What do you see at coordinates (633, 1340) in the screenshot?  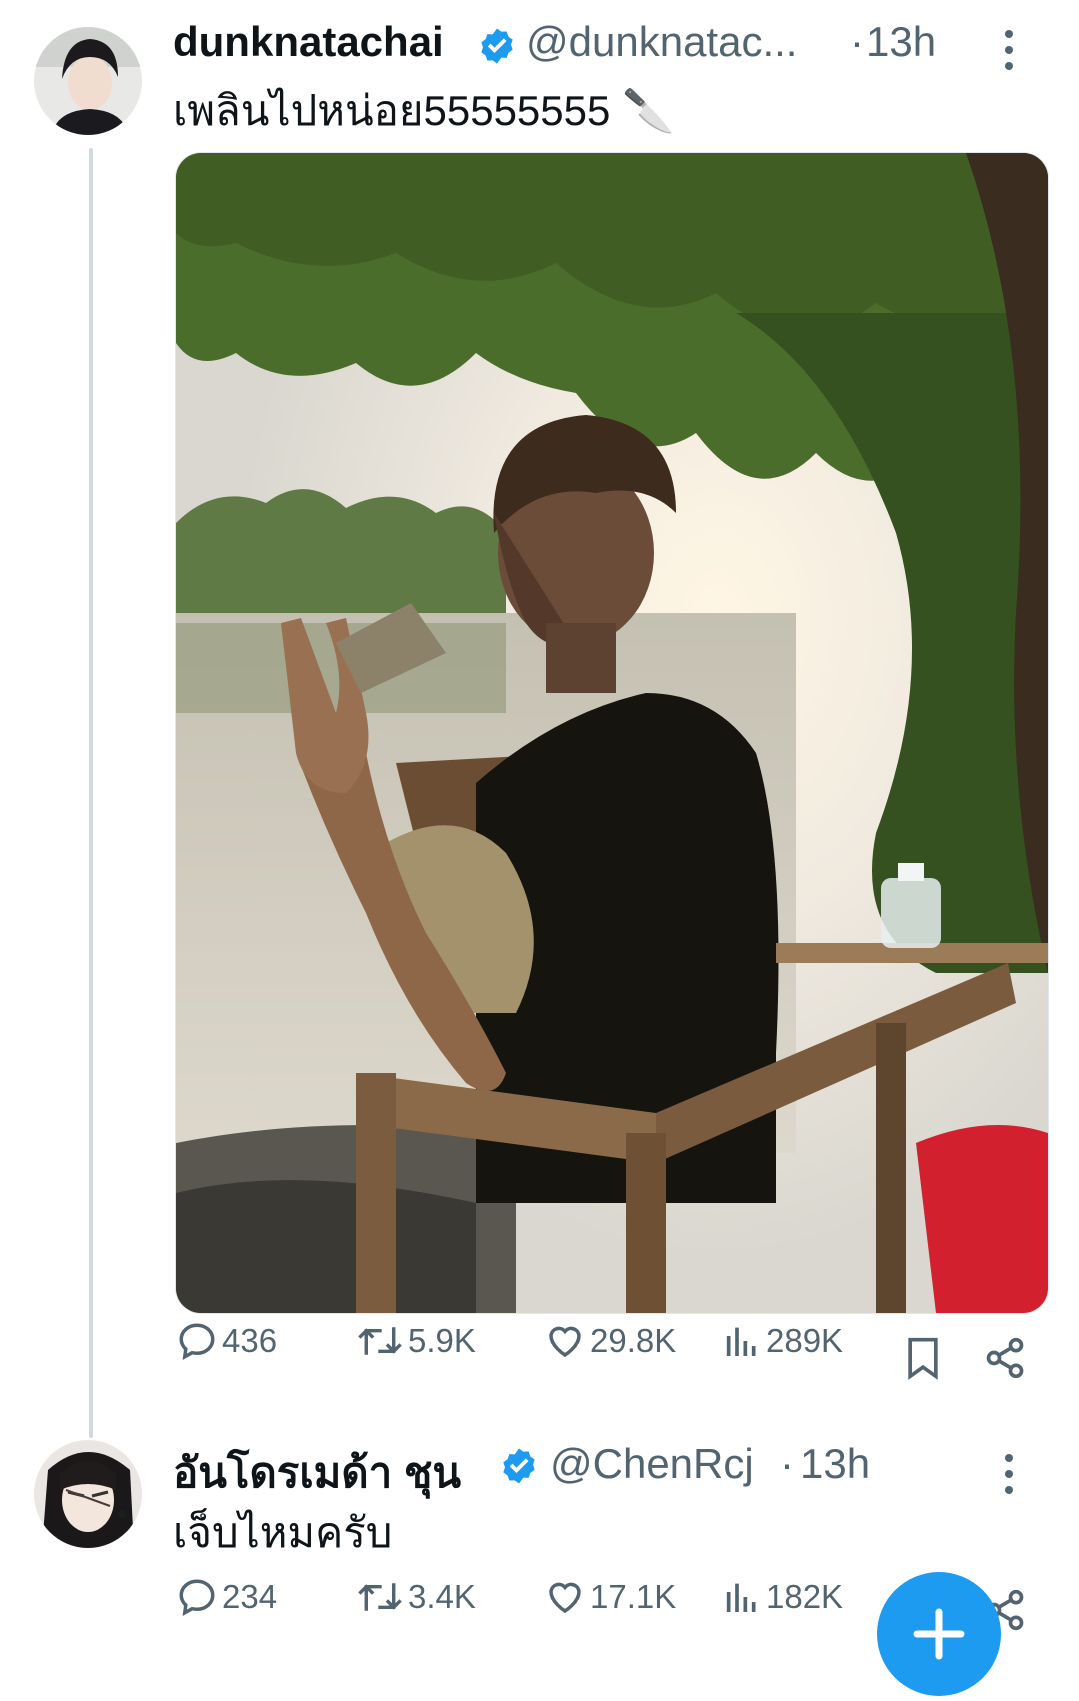 I see `like-count: 29.8K` at bounding box center [633, 1340].